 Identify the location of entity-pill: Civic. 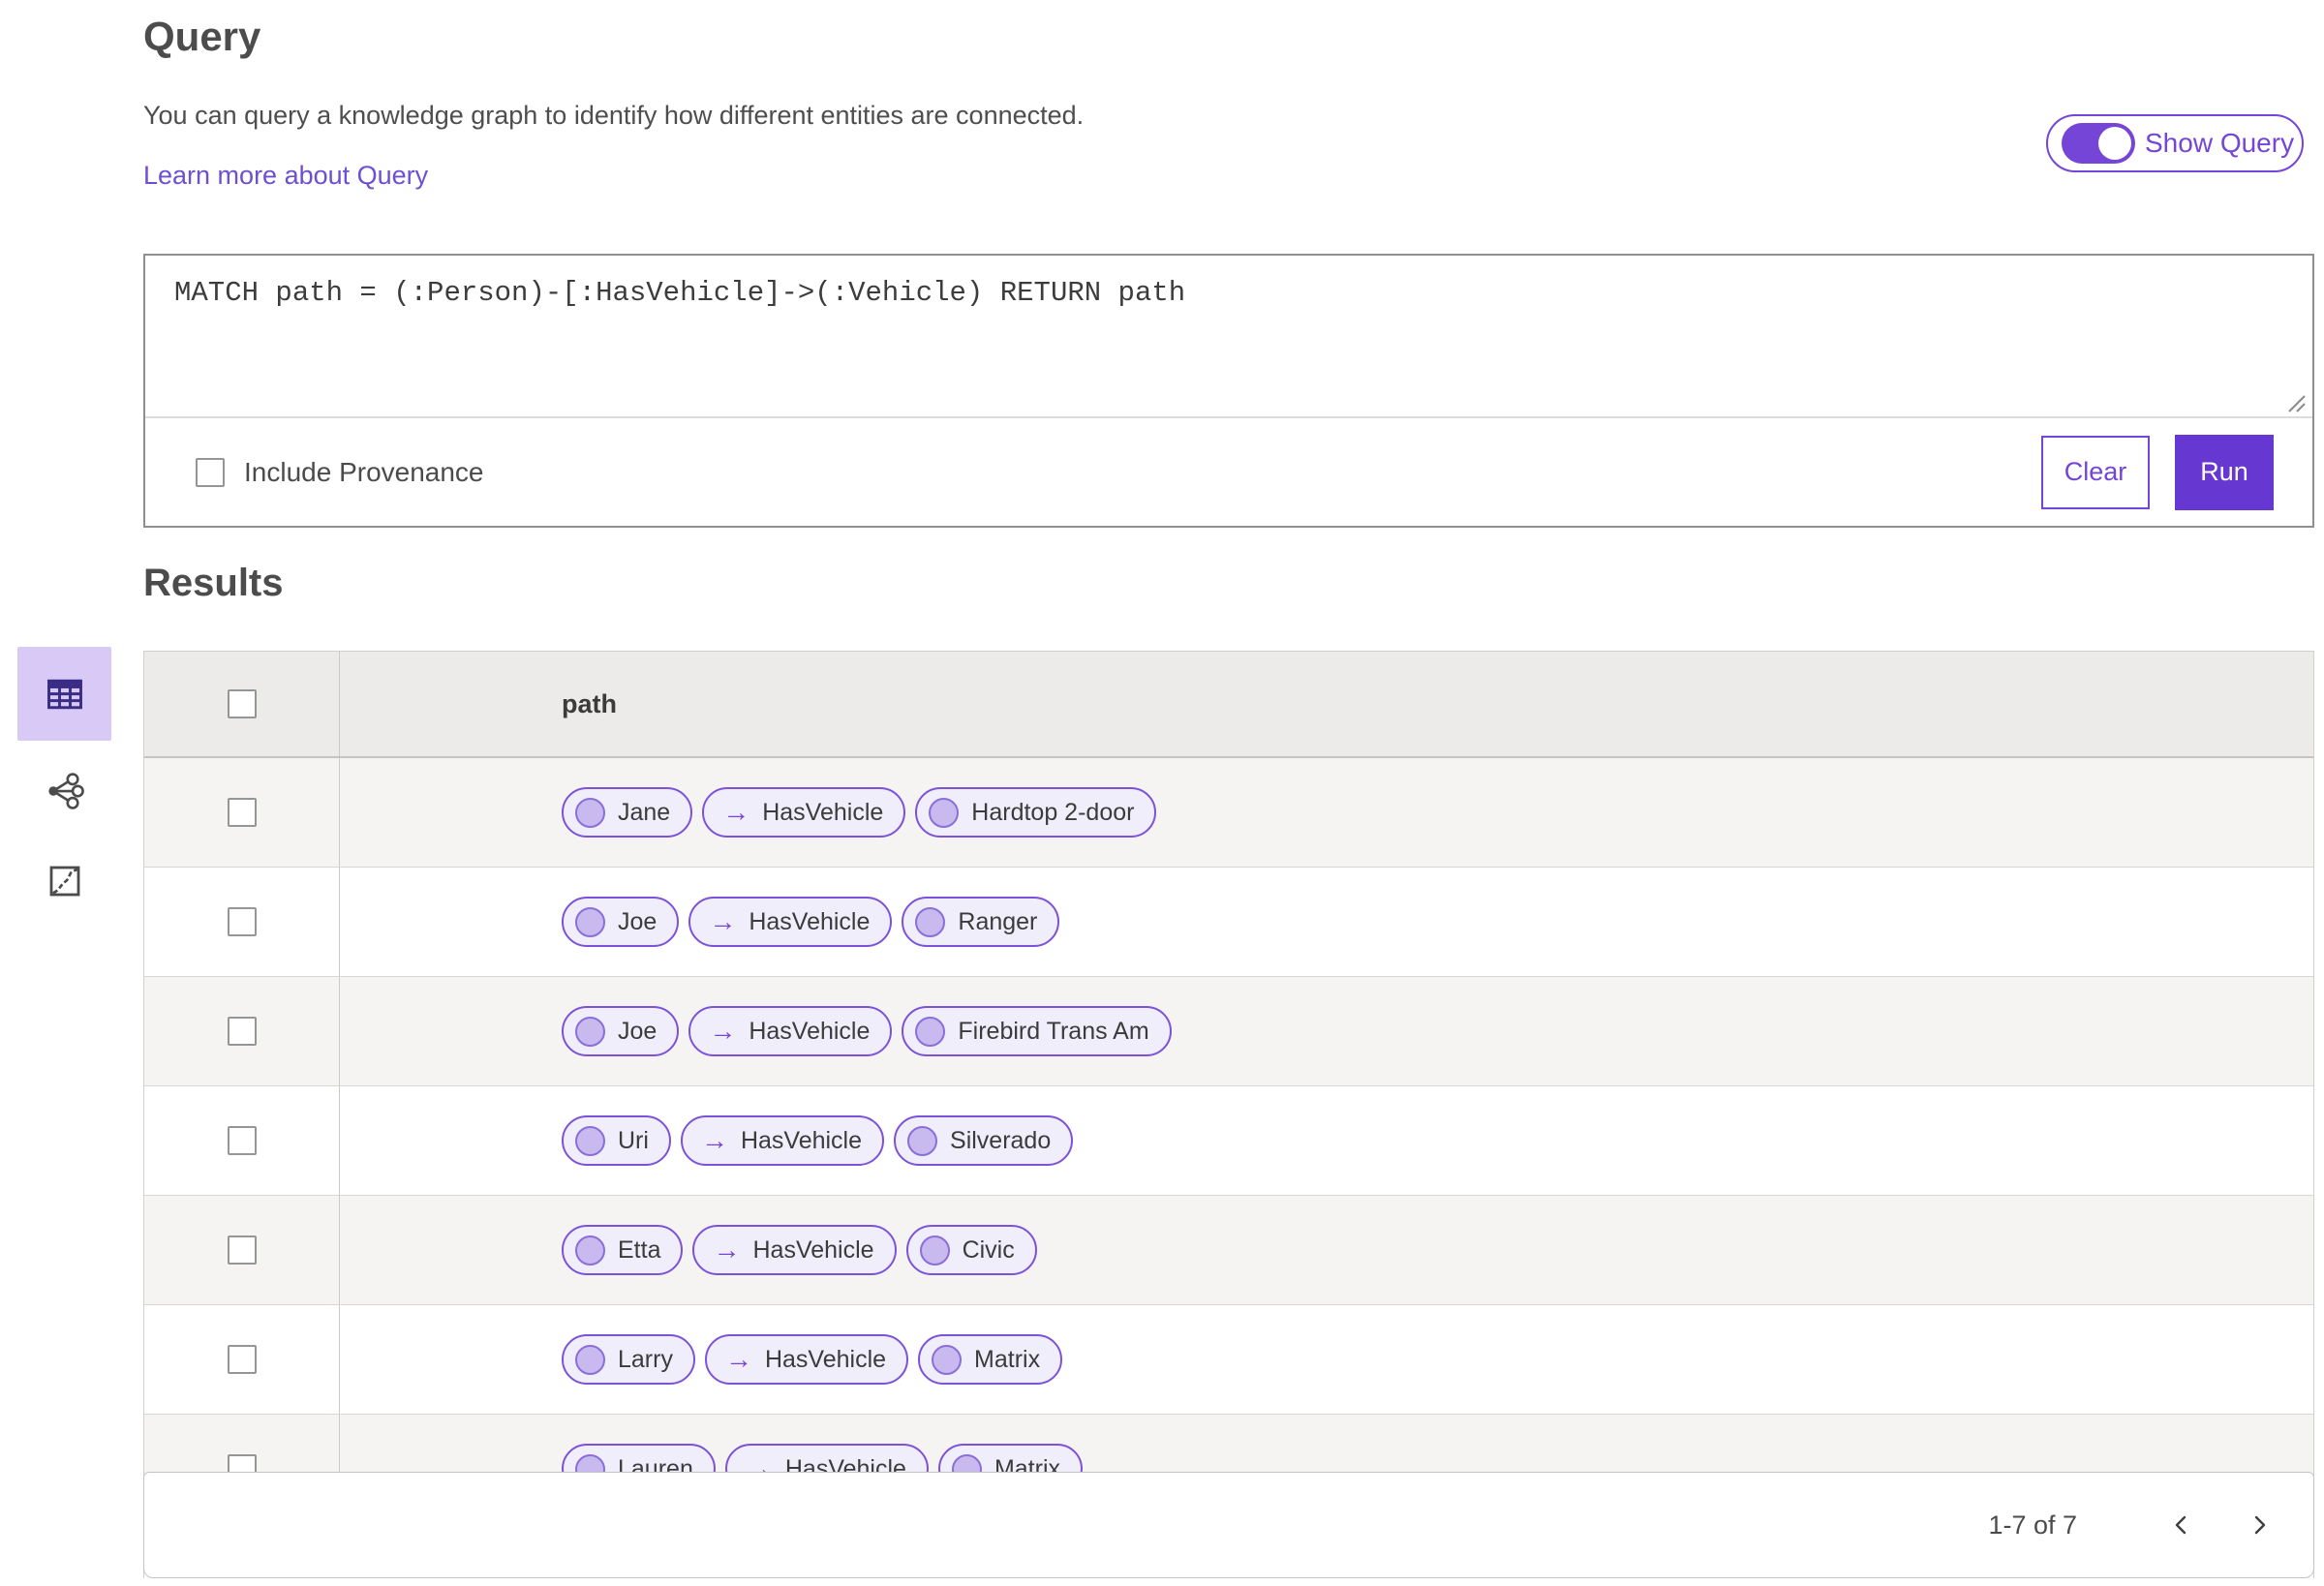
(971, 1250).